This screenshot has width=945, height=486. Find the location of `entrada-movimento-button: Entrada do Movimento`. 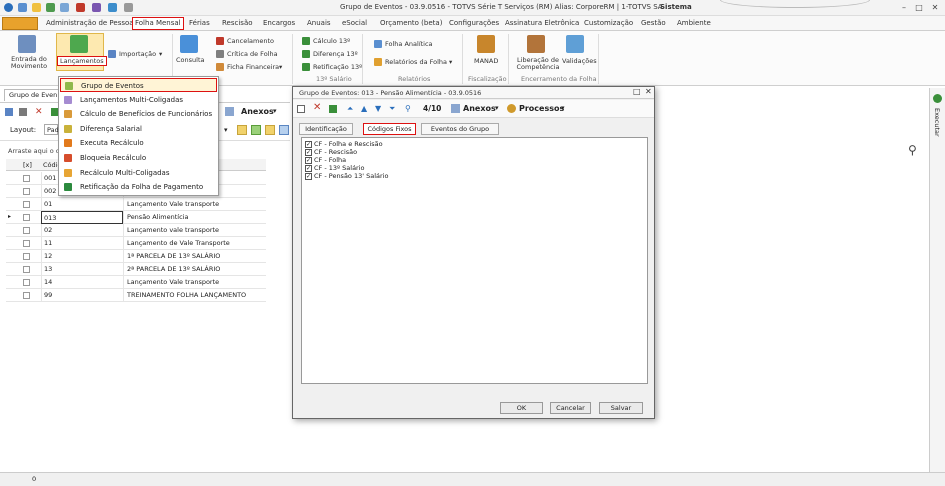

entrada-movimento-button: Entrada do Movimento is located at coordinates (29, 63).